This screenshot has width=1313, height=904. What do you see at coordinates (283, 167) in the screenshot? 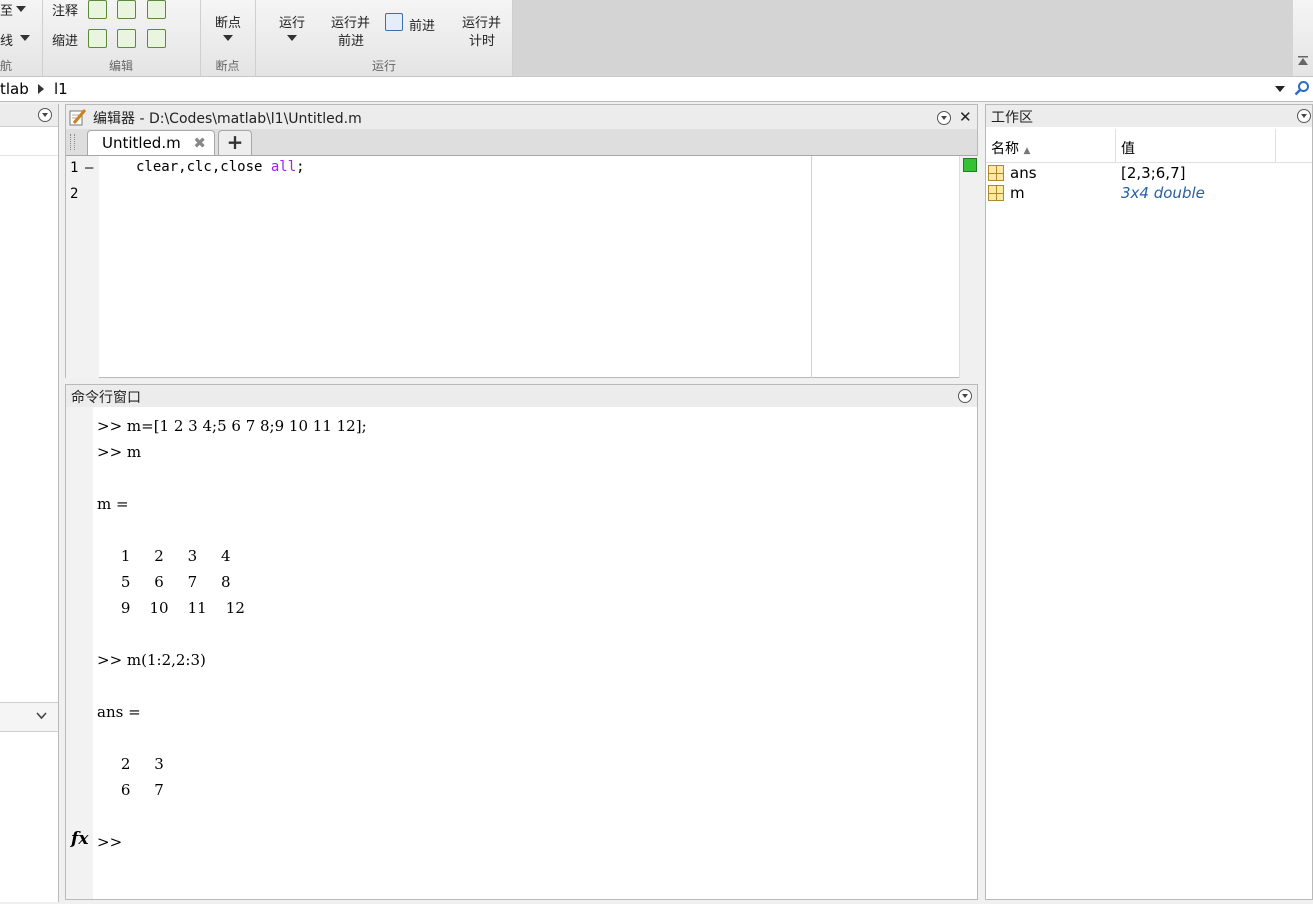
I see `code-keyword: all` at bounding box center [283, 167].